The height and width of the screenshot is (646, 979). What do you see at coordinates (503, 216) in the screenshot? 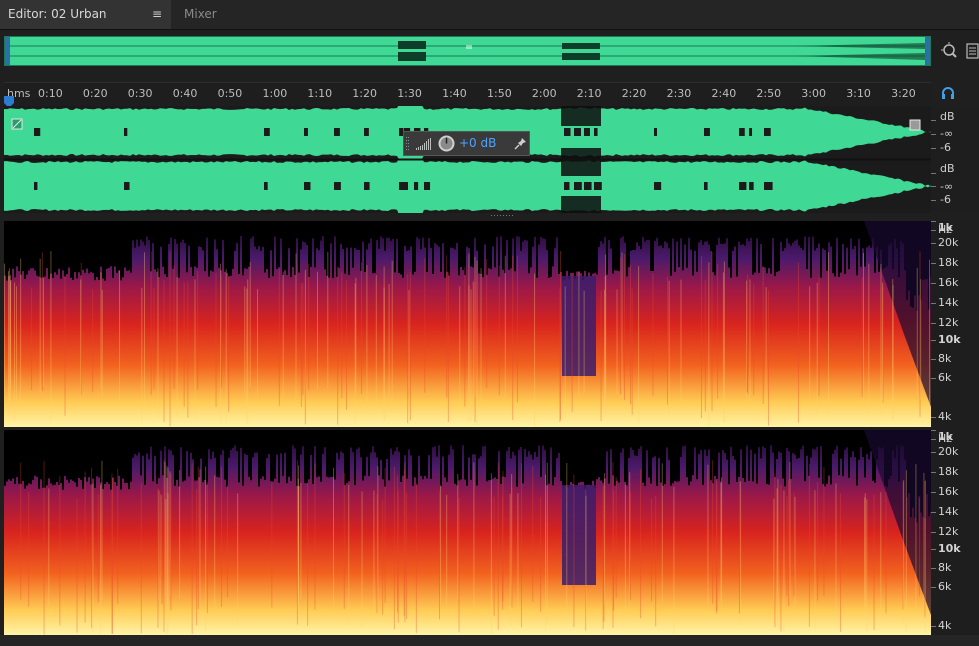
I see `panel-resize-handle` at bounding box center [503, 216].